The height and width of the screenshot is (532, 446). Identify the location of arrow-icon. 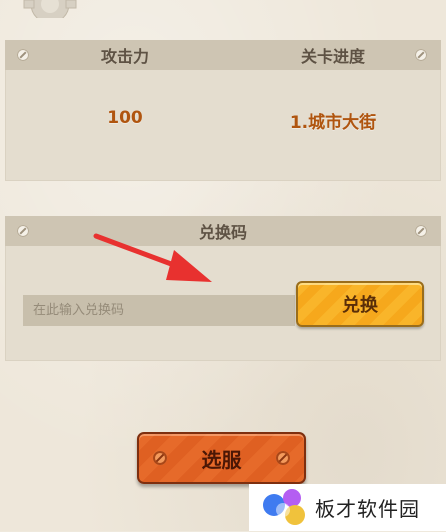
(152, 257).